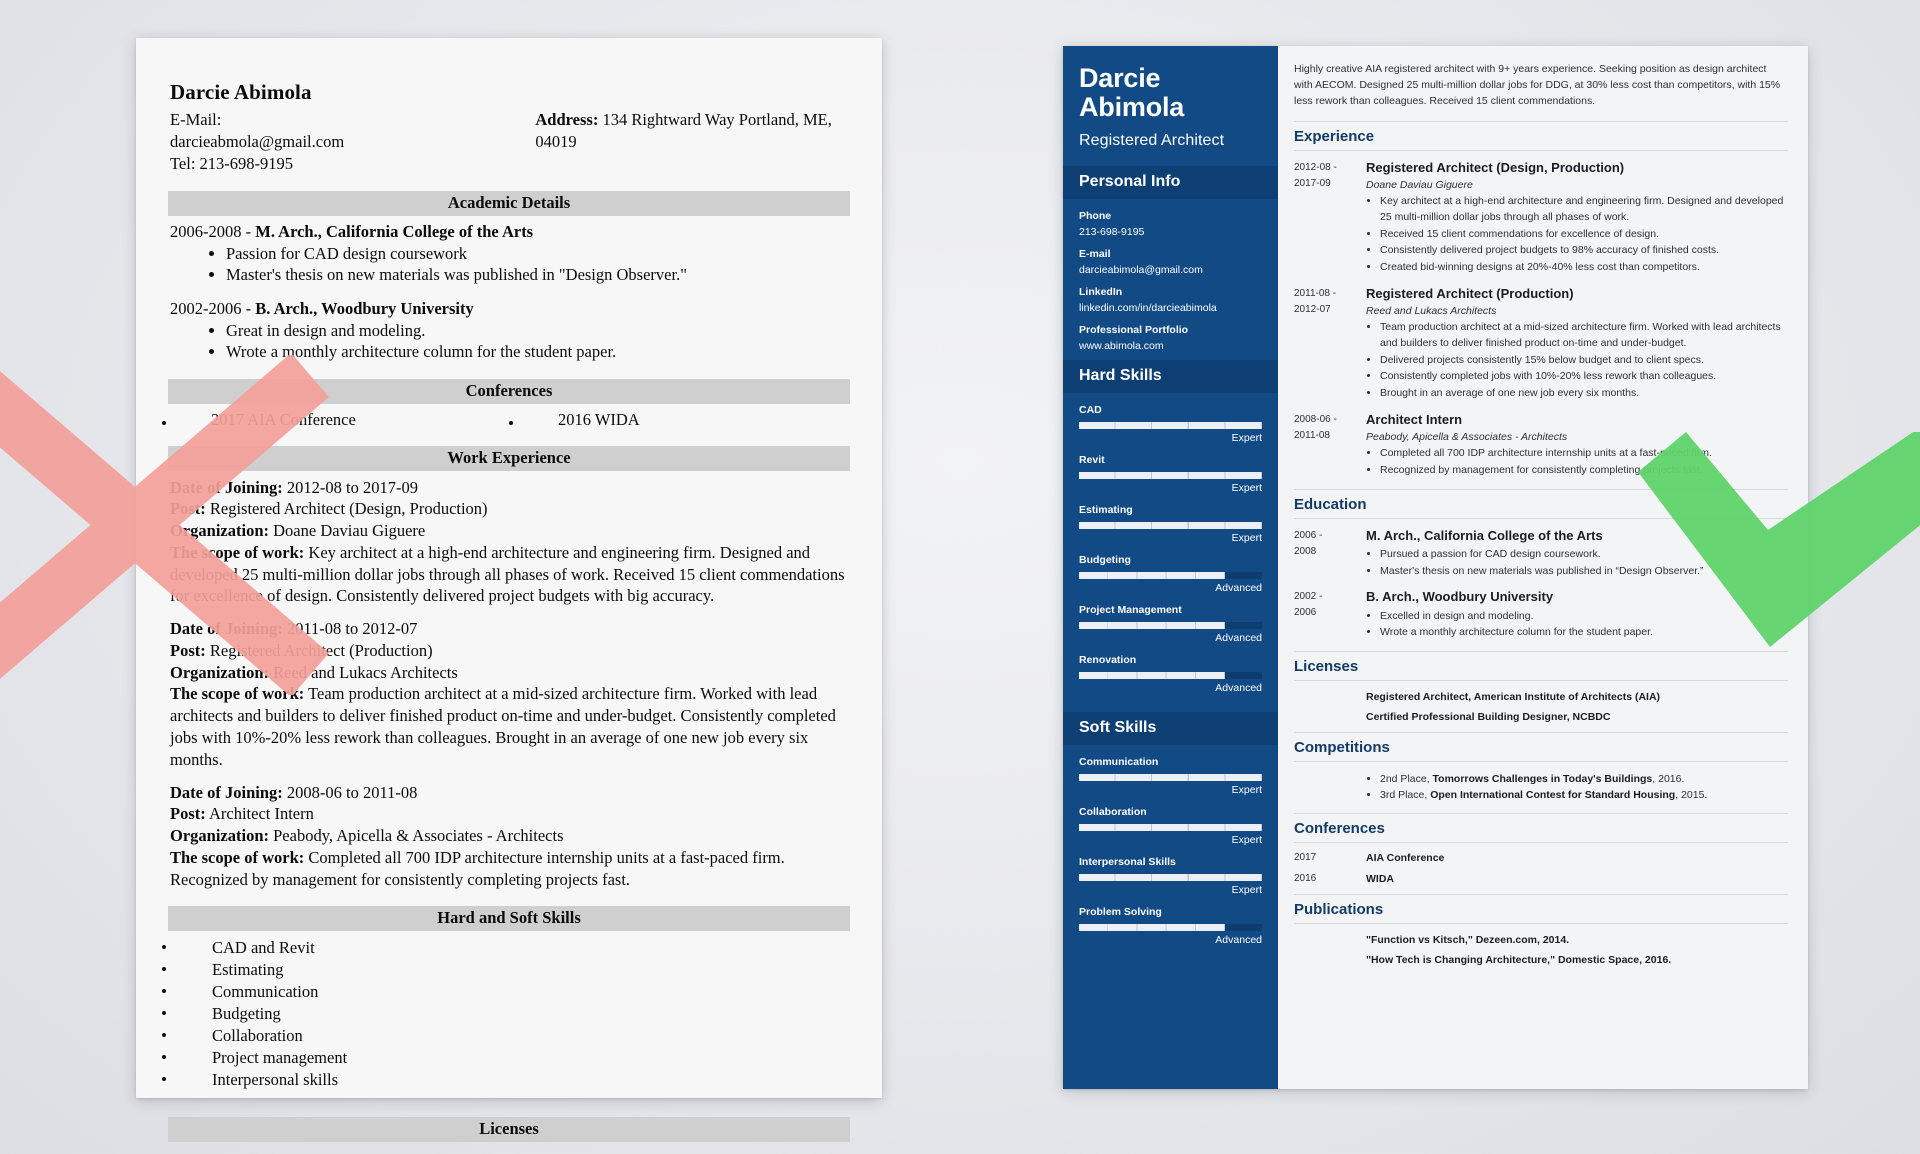 The image size is (1920, 1154). What do you see at coordinates (509, 1129) in the screenshot?
I see `bad-section-licenses: Licenses` at bounding box center [509, 1129].